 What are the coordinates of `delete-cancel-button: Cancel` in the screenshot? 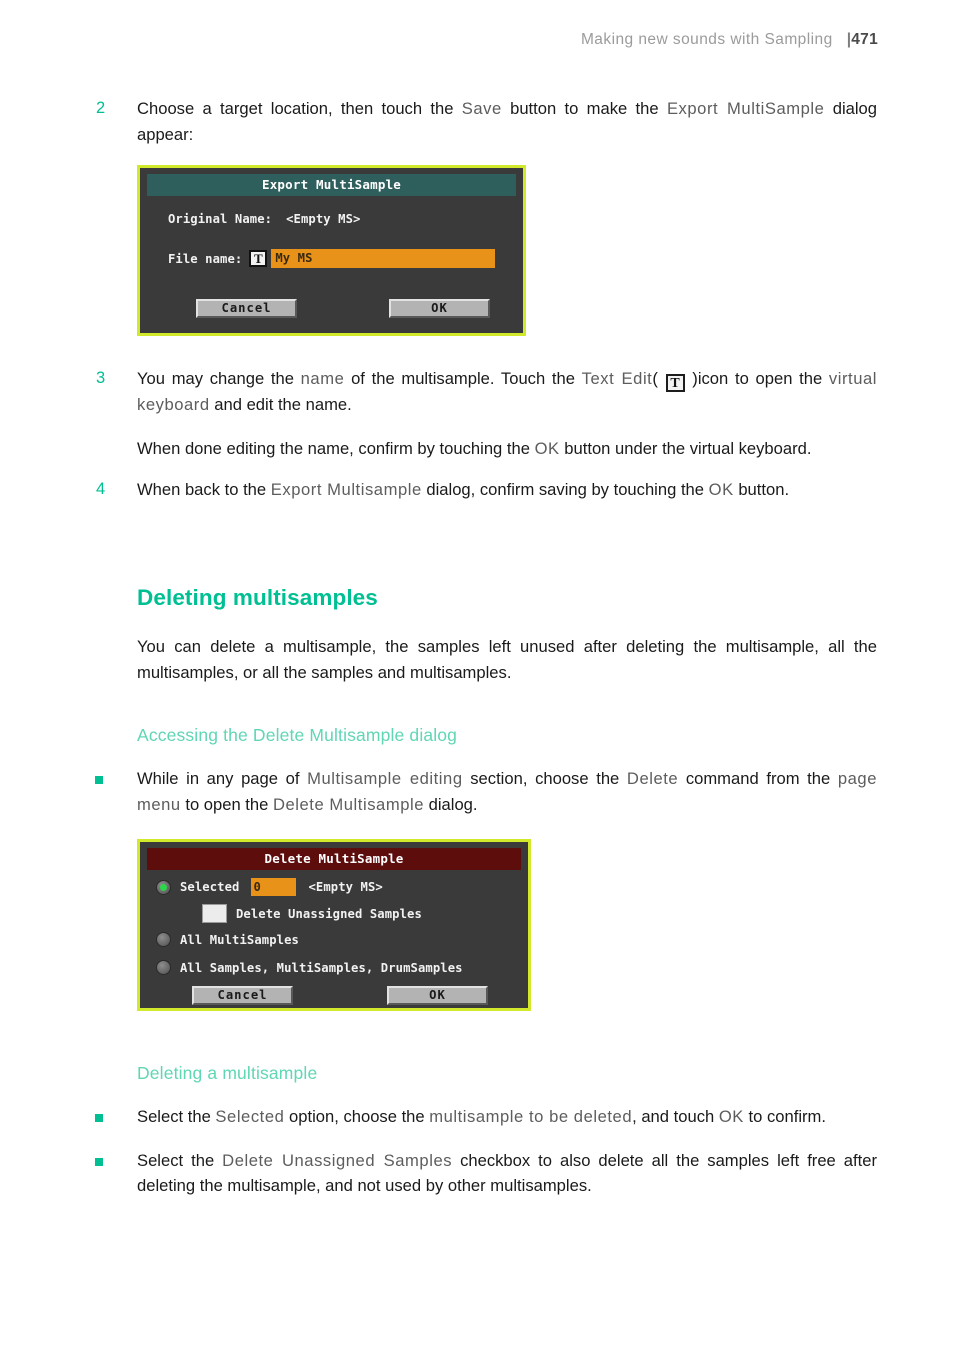 It's located at (242, 995).